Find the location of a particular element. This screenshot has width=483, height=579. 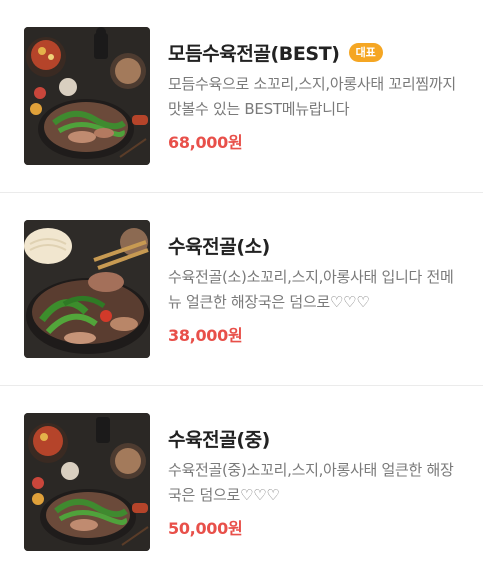

menu-item-title-row: 수육전골(소) is located at coordinates (219, 245).